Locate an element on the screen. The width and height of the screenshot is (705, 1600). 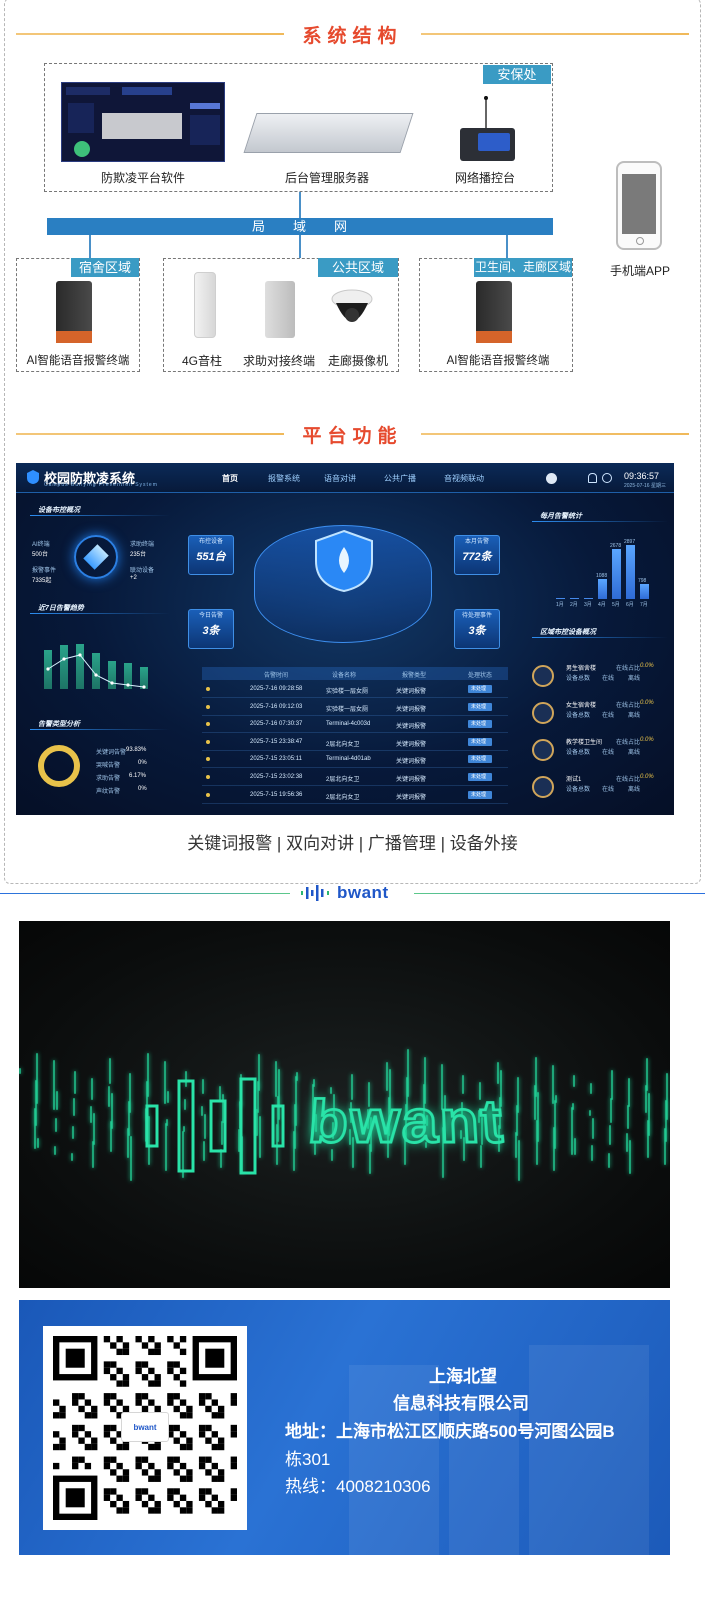
region-item: 女生宿舍楼 在线占比 0.0% 设备总数 在线 离线 is located at coordinates (597, 715).